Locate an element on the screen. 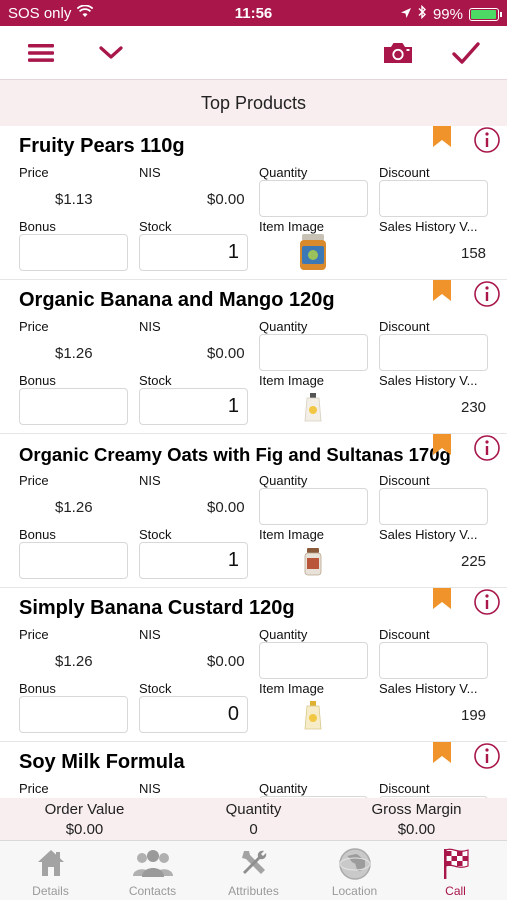 This screenshot has width=507, height=900. toolbar is located at coordinates (253, 53).